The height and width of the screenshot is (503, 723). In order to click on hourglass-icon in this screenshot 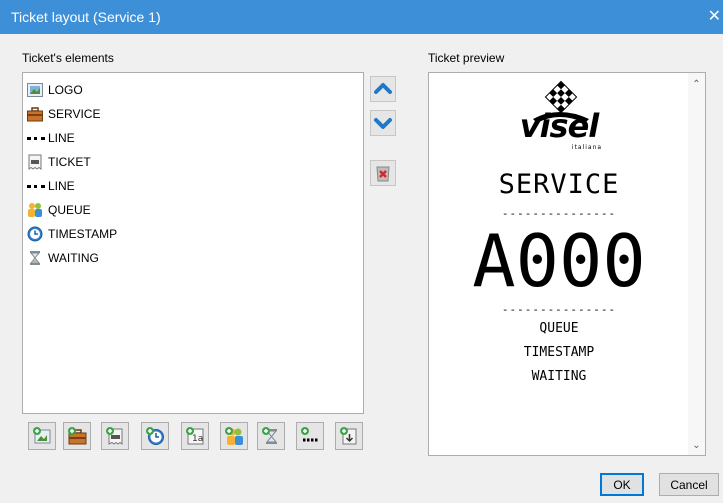, I will do `click(35, 258)`.